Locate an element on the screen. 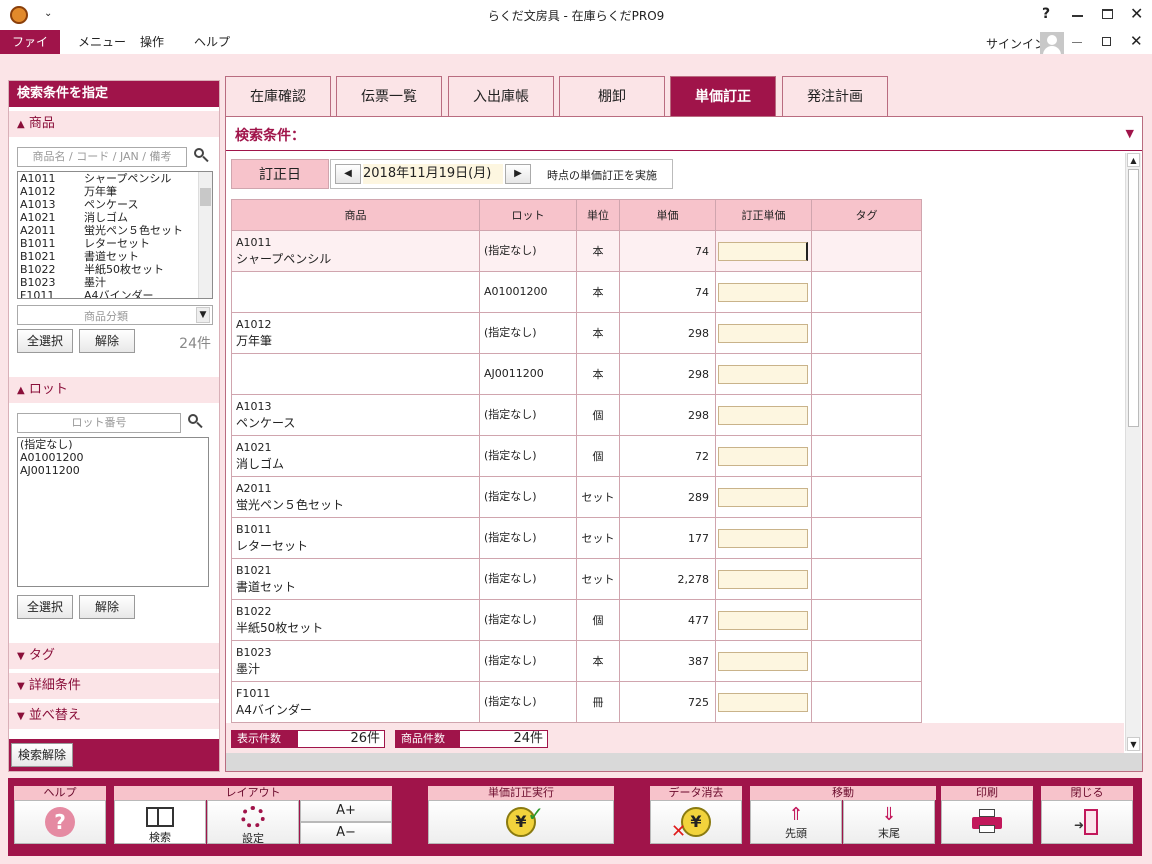  maximize-icon is located at coordinates (1107, 14).